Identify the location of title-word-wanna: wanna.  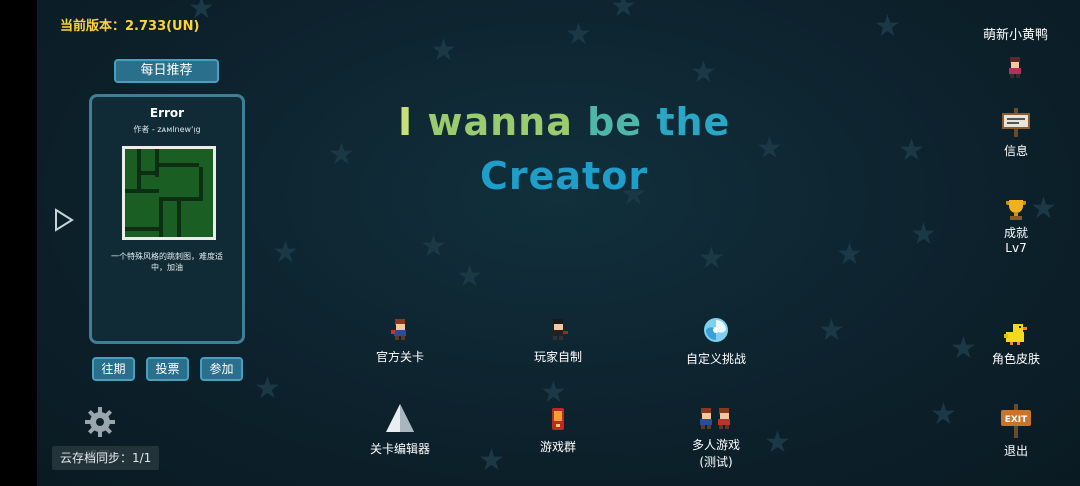
(500, 122).